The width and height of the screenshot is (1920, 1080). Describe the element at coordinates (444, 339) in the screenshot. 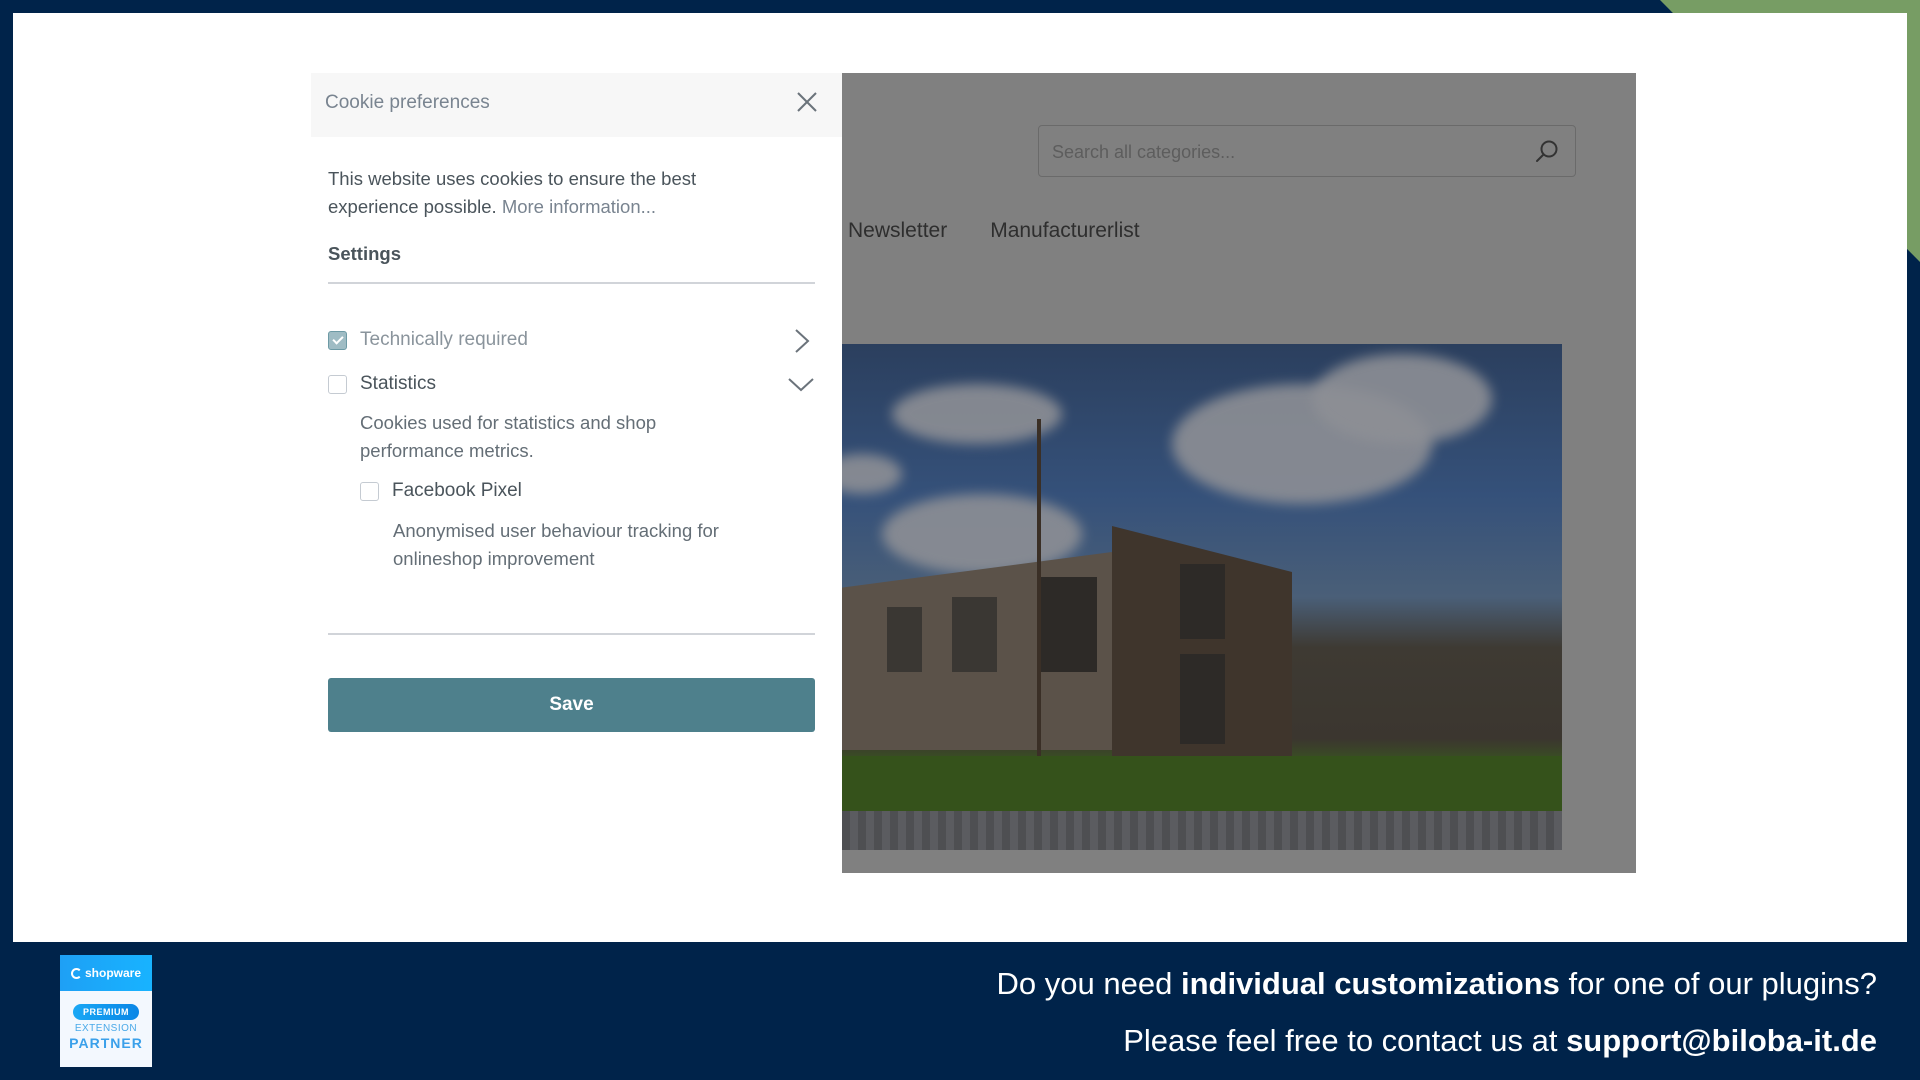

I see `group-label: Technically required` at that location.